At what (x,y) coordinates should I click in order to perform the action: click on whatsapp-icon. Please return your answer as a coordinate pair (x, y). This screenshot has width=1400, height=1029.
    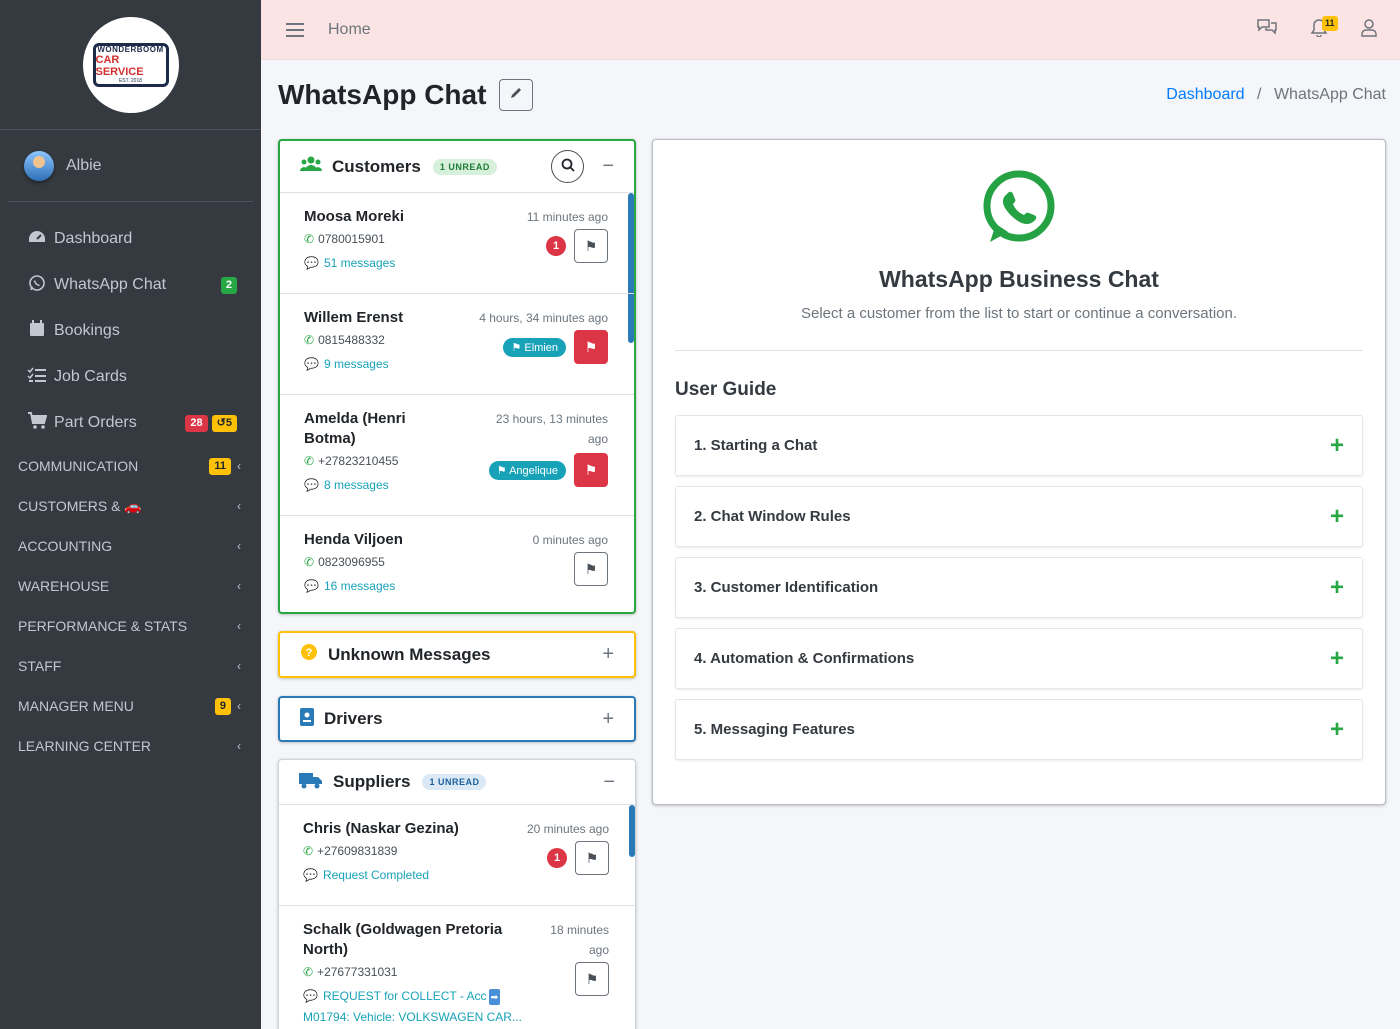
    Looking at the image, I should click on (37, 285).